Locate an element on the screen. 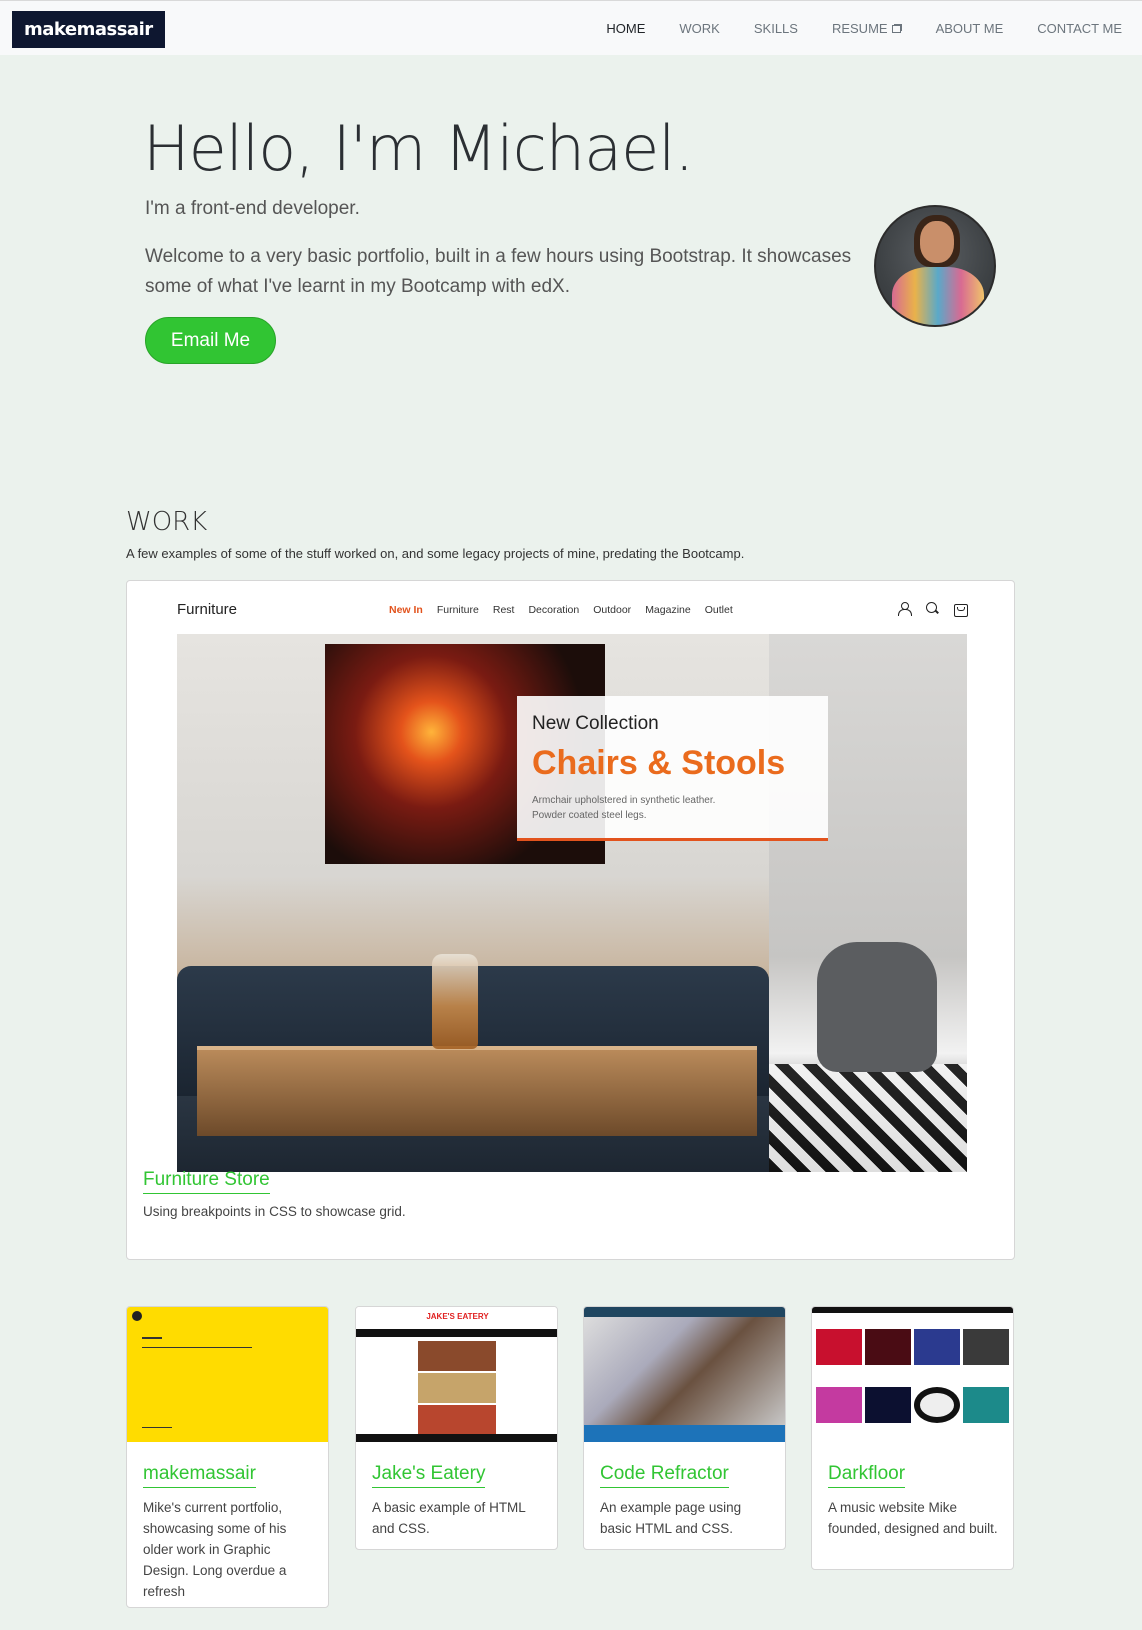 This screenshot has width=1142, height=1630. team-photo is located at coordinates (684, 1372).